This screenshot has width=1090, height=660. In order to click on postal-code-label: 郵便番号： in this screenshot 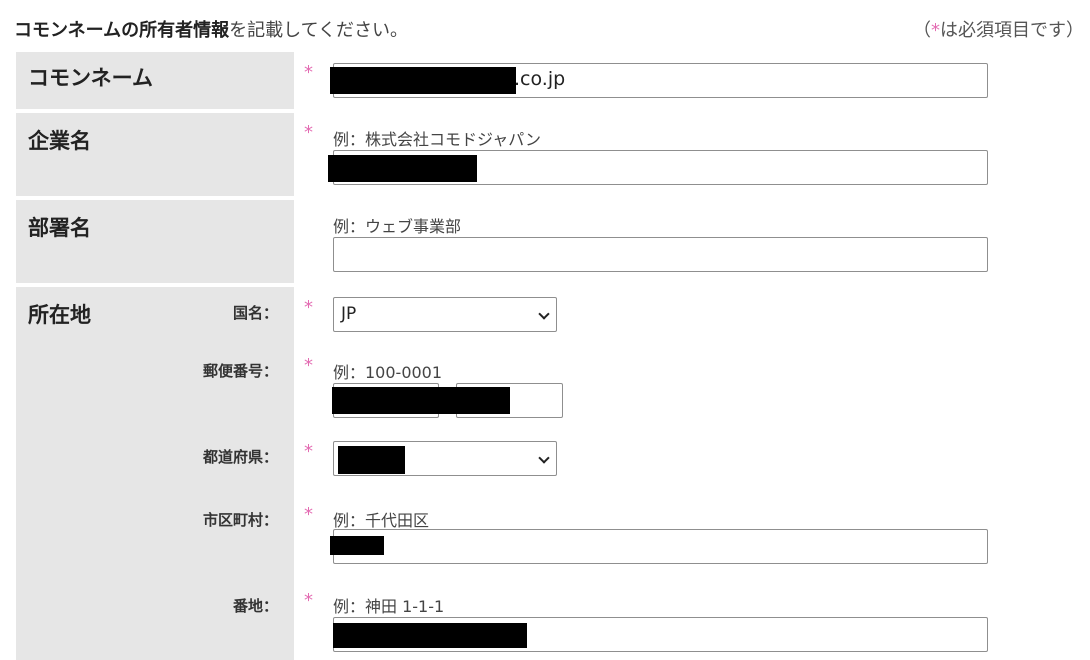, I will do `click(240, 371)`.